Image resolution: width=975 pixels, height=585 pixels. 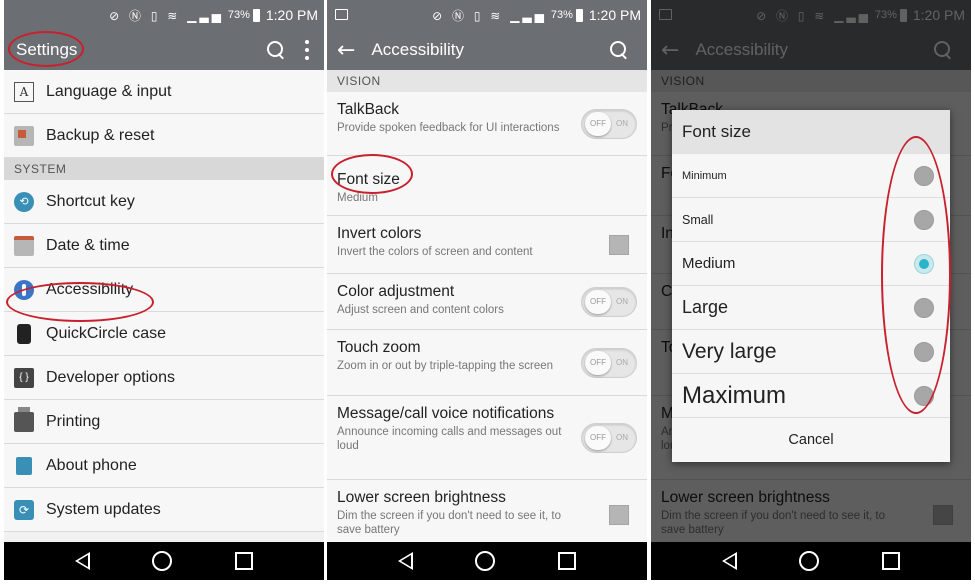 What do you see at coordinates (24, 289) in the screenshot?
I see `accessibility-icon` at bounding box center [24, 289].